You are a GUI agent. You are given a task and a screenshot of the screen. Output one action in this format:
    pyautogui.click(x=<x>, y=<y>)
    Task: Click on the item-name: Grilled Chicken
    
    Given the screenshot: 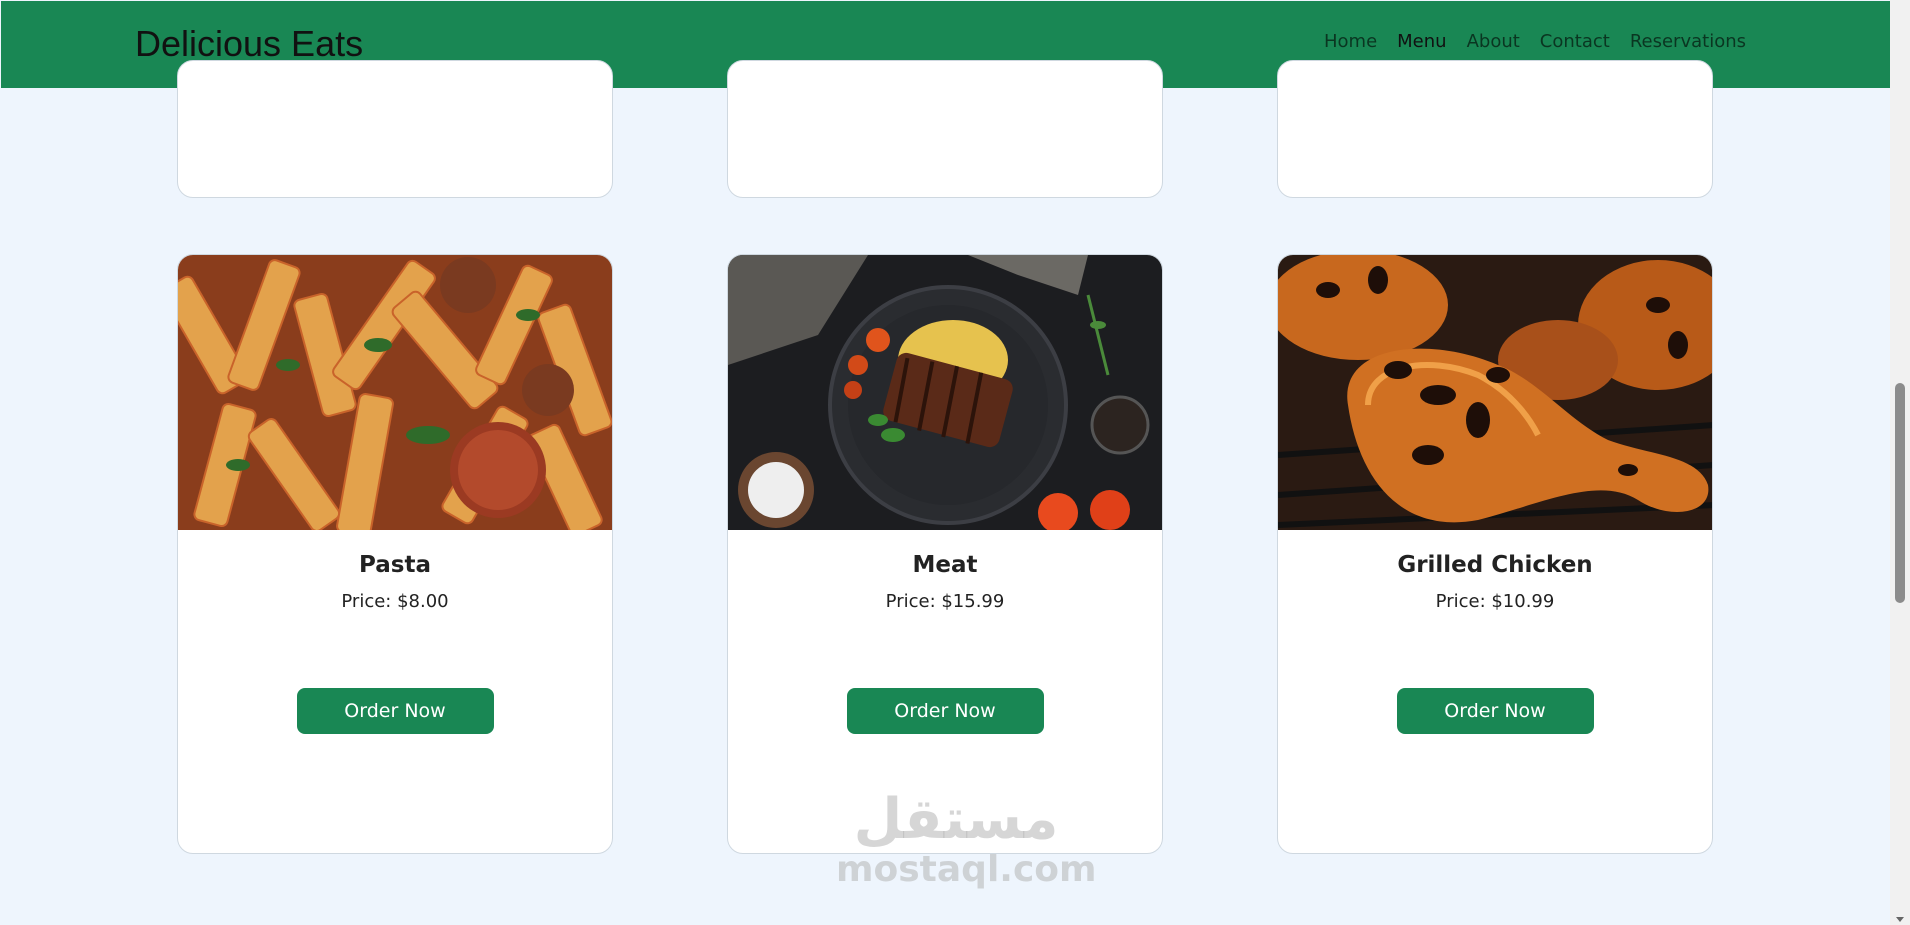 What is the action you would take?
    pyautogui.click(x=1495, y=565)
    